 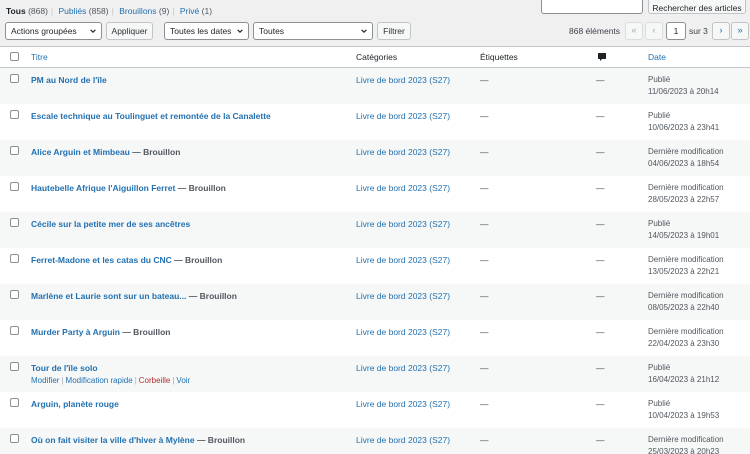 What do you see at coordinates (75, 332) in the screenshot?
I see `post-title-link: Murder Party à Arguin` at bounding box center [75, 332].